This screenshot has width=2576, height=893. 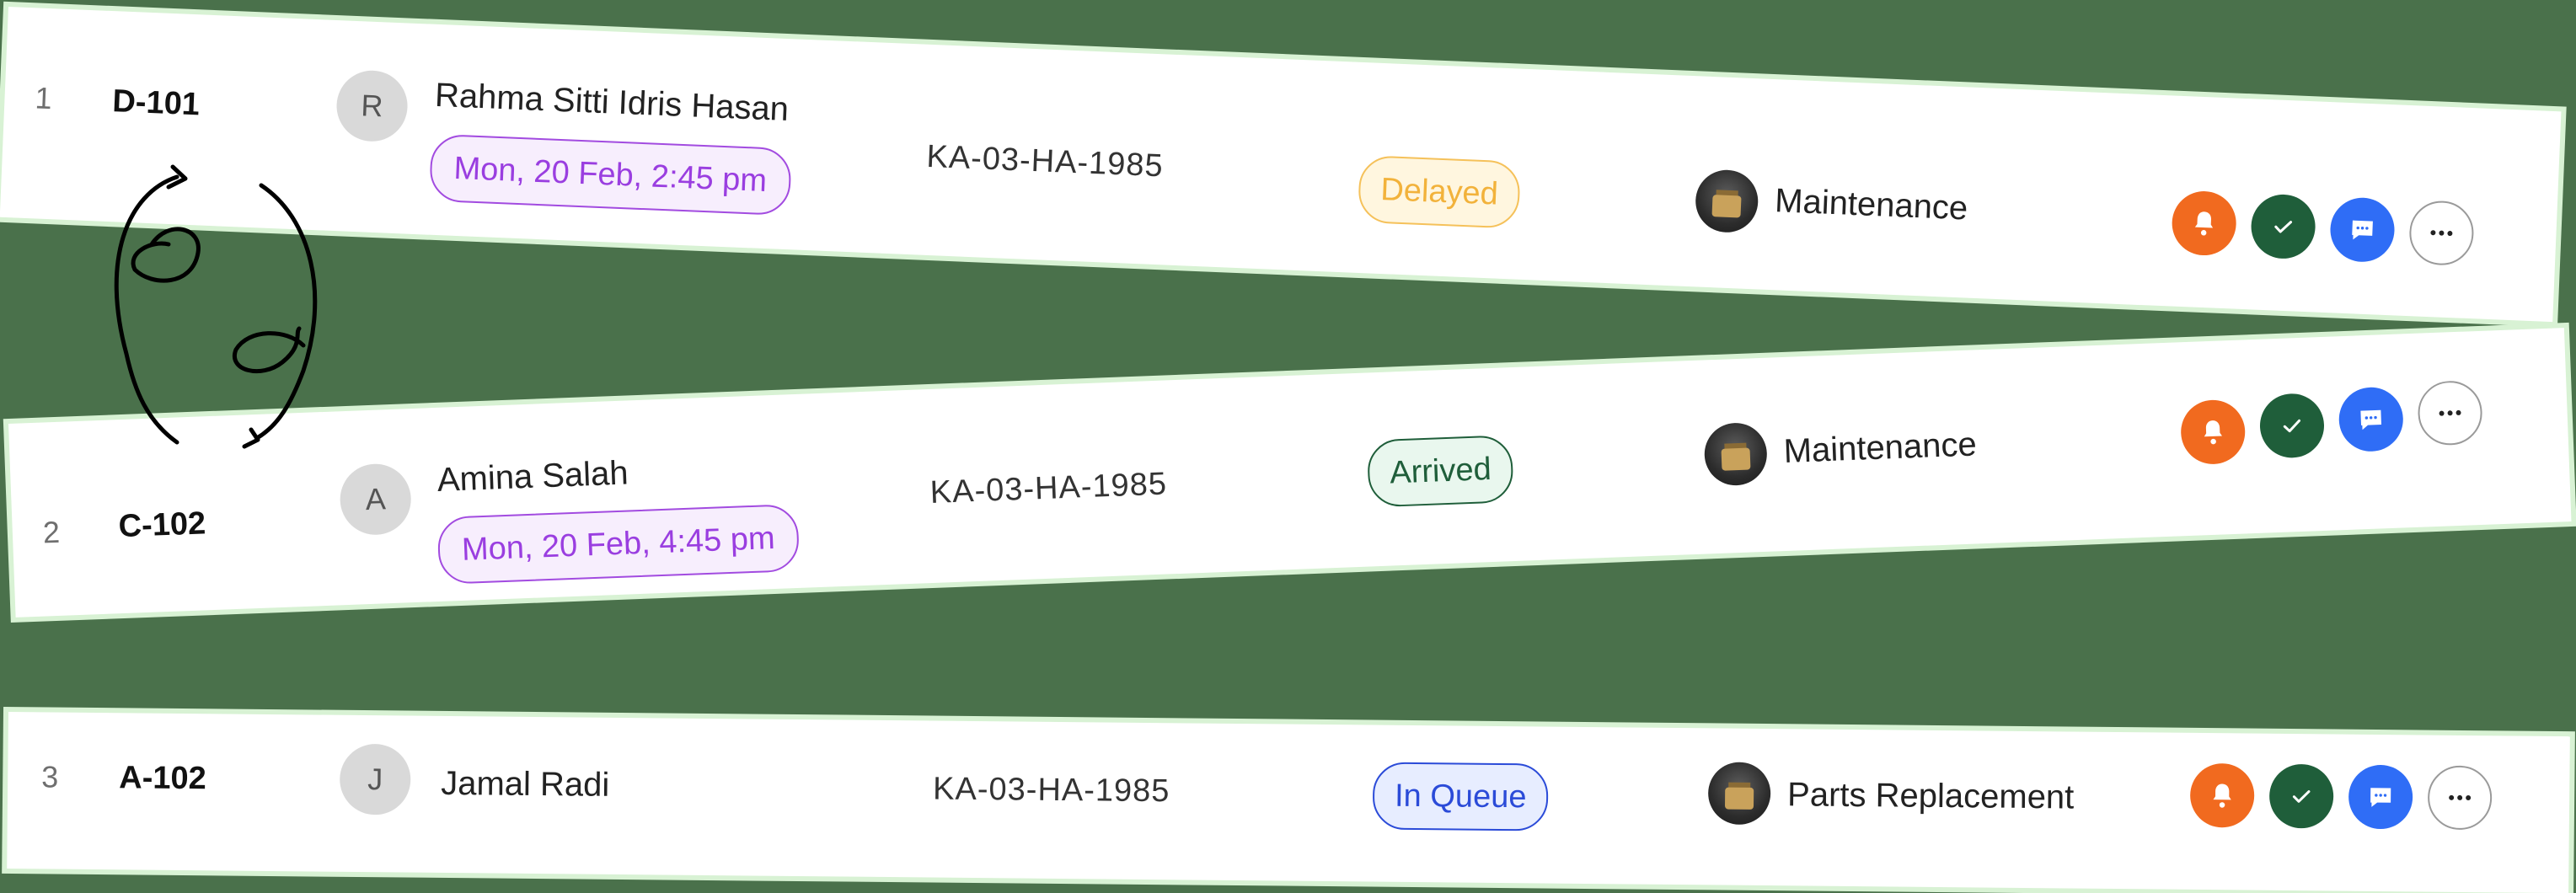 I want to click on avatar: A, so click(x=376, y=500).